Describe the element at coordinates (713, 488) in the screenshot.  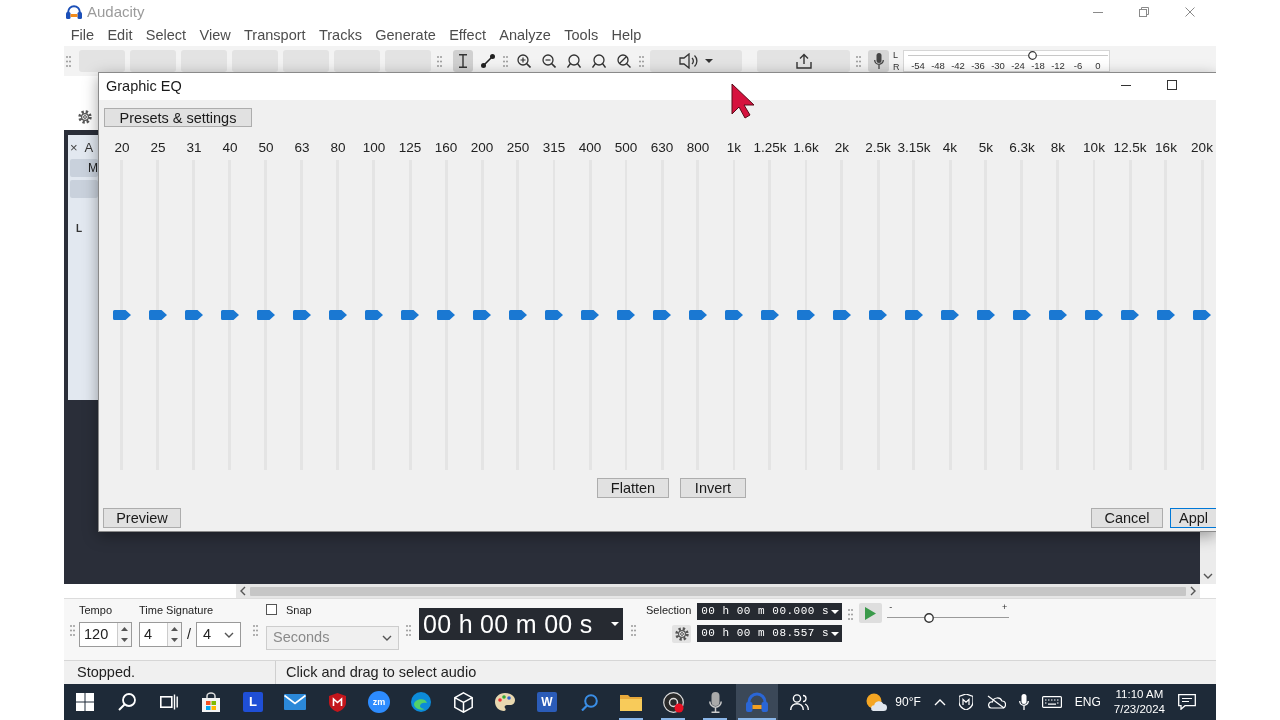
I see `invert-button: Invert` at that location.